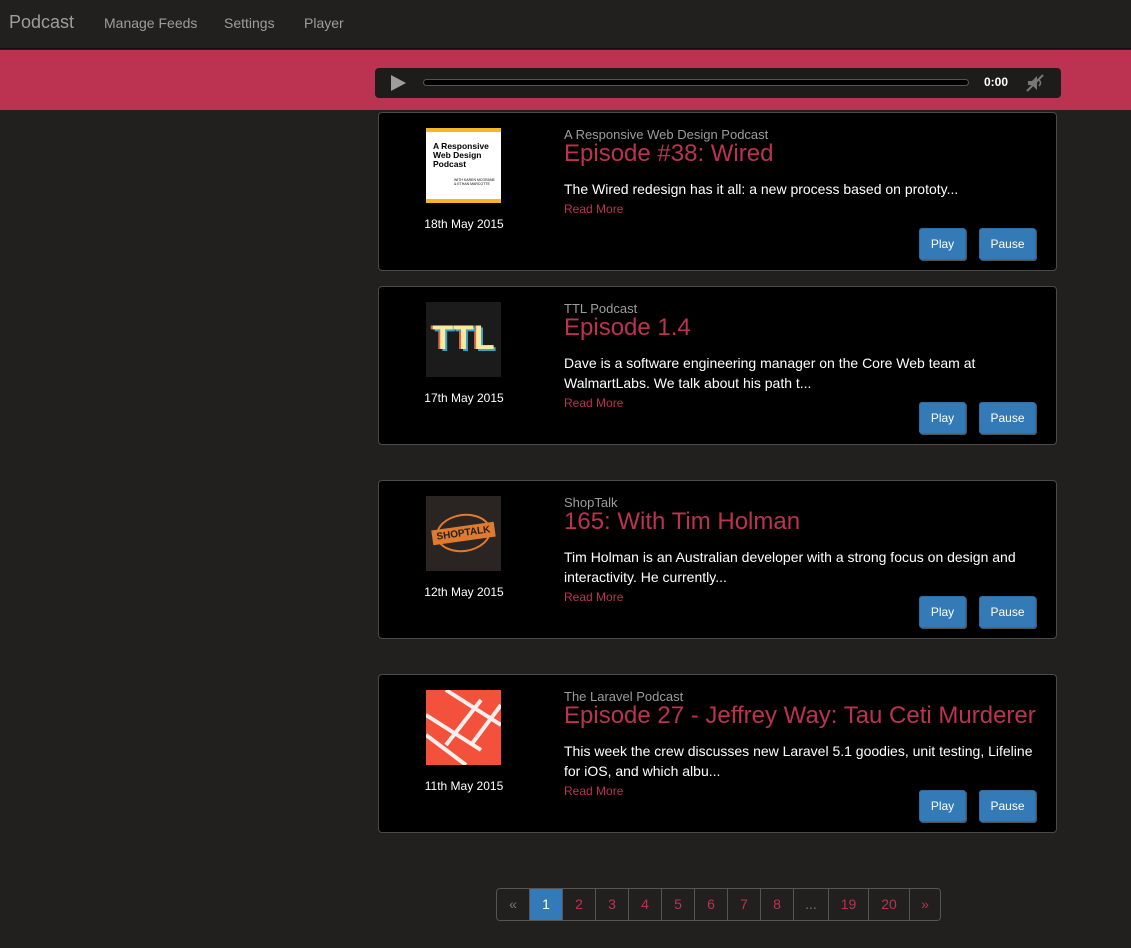 The width and height of the screenshot is (1131, 948). Describe the element at coordinates (776, 904) in the screenshot. I see `page-8: 8` at that location.